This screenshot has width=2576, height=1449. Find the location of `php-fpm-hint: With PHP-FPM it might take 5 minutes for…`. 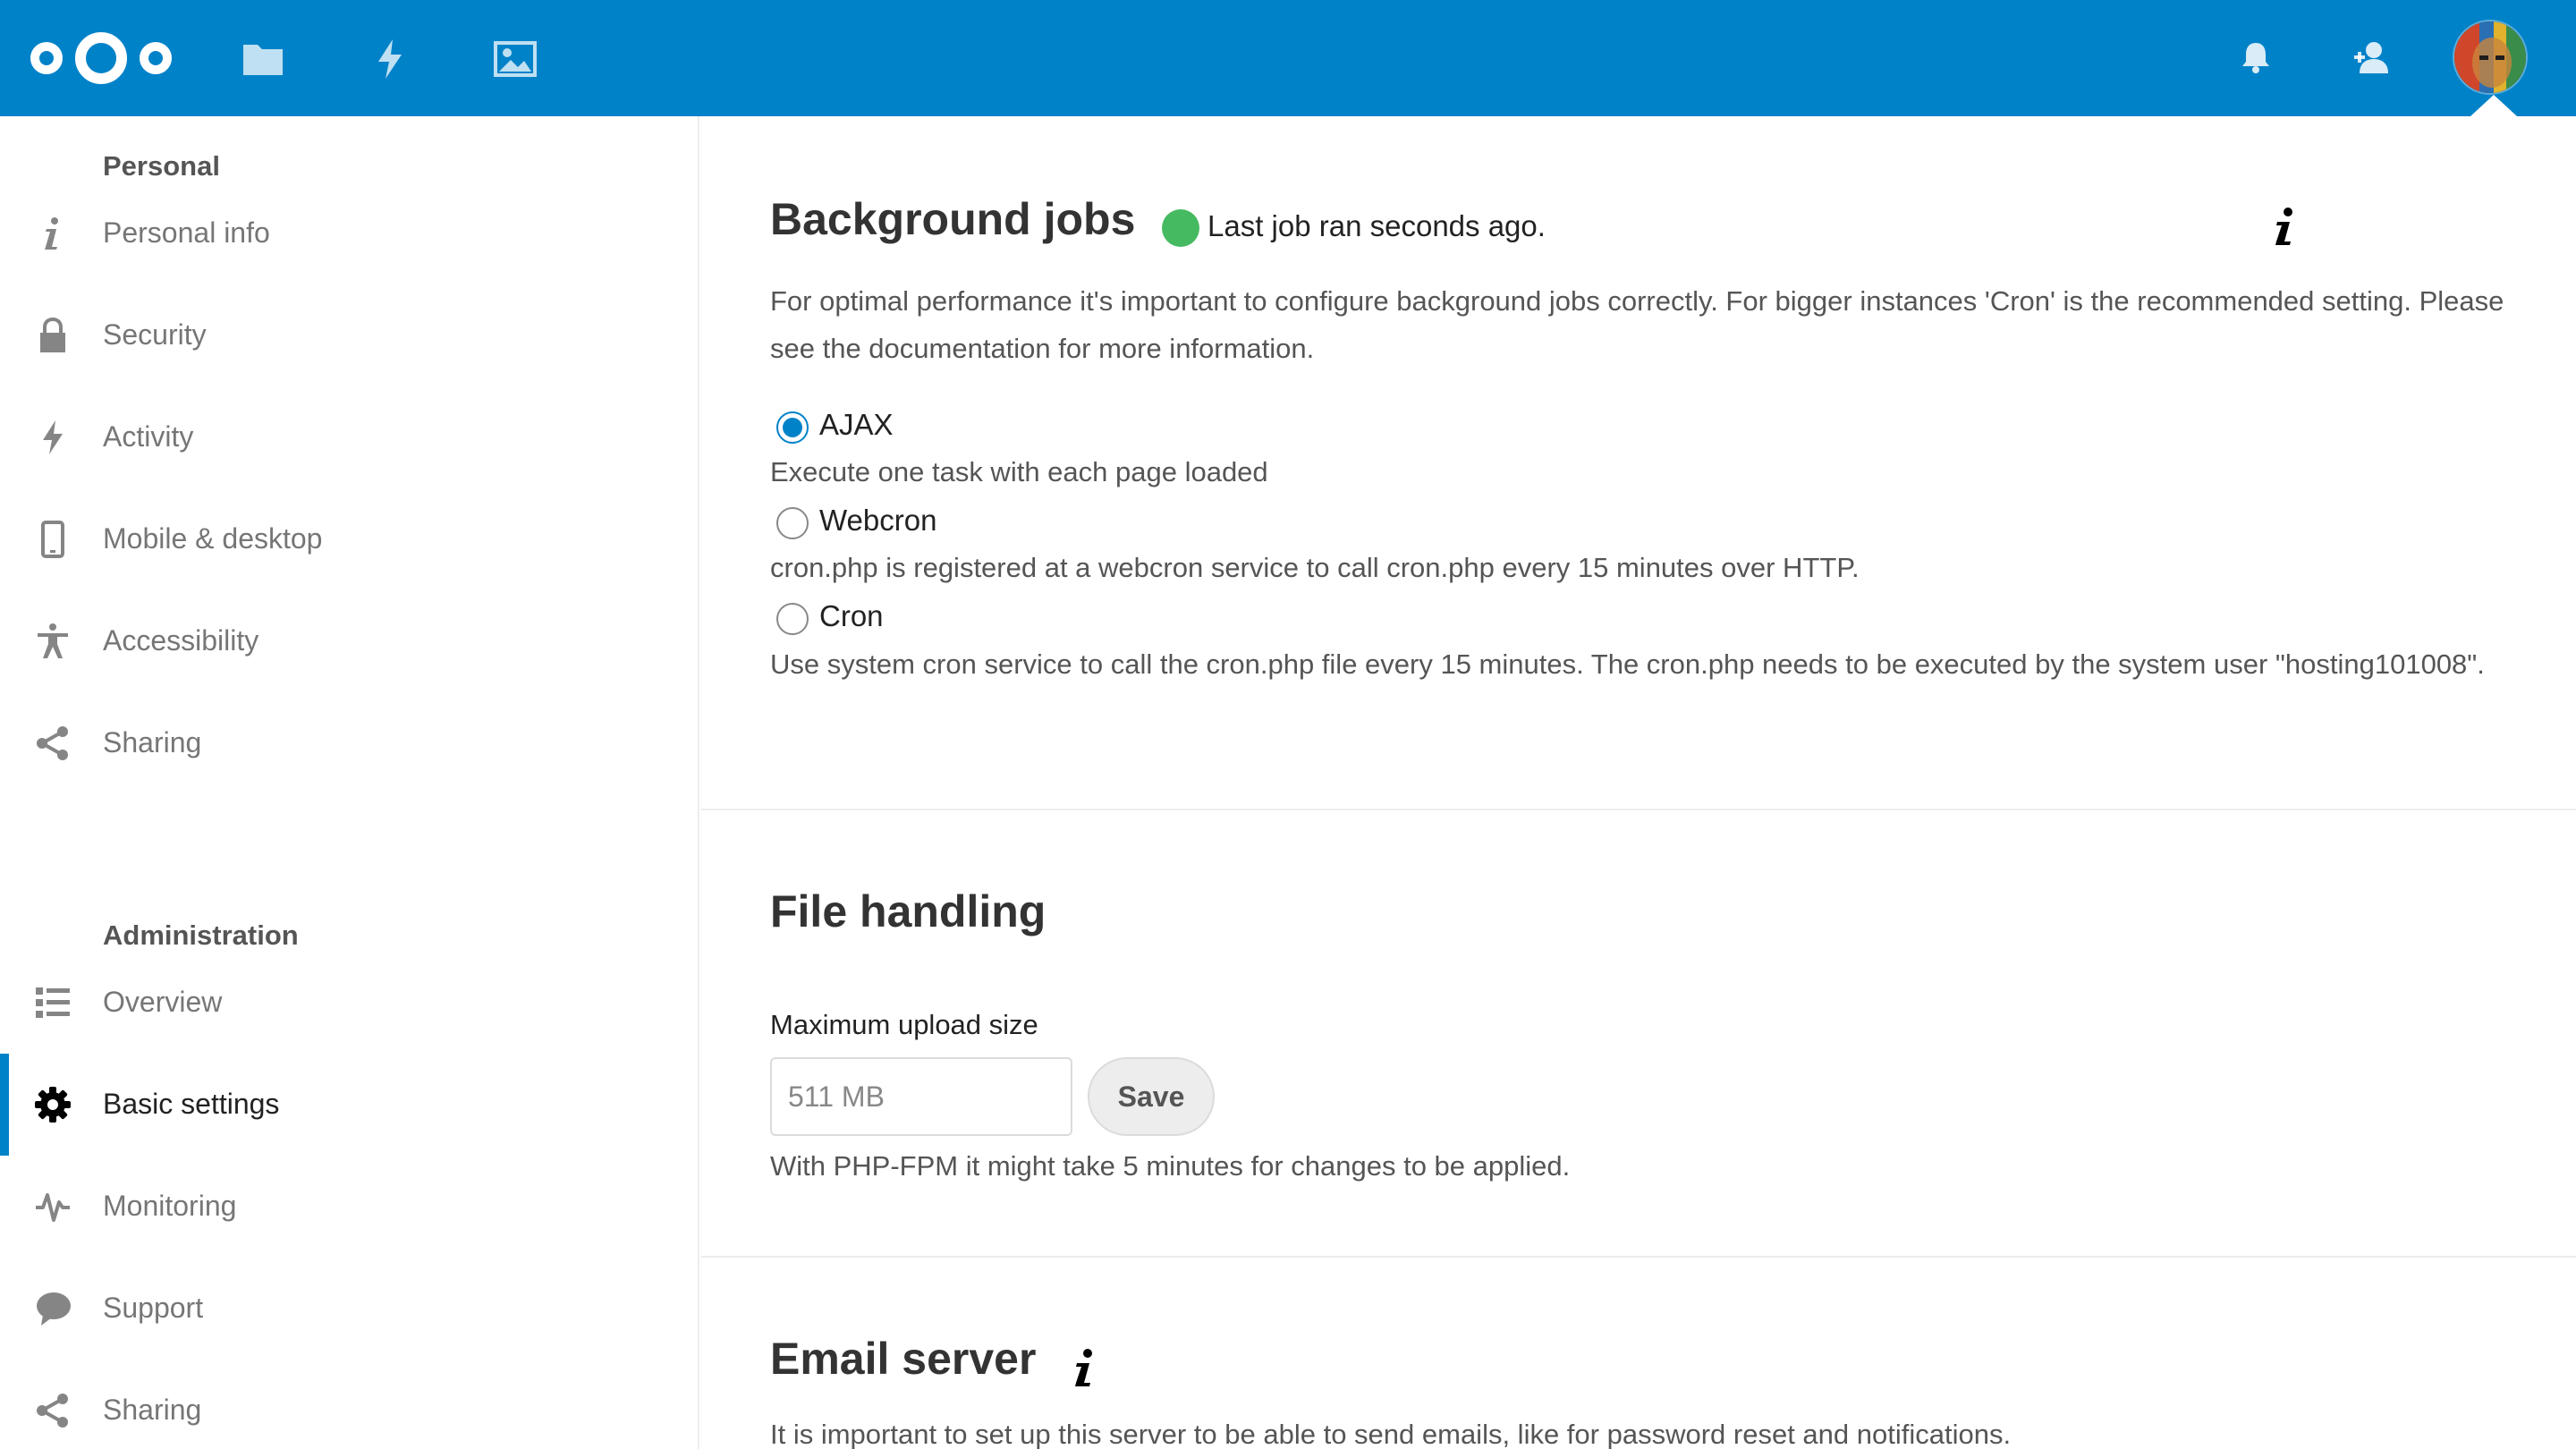

php-fpm-hint: With PHP-FPM it might take 5 minutes for… is located at coordinates (1170, 1166).